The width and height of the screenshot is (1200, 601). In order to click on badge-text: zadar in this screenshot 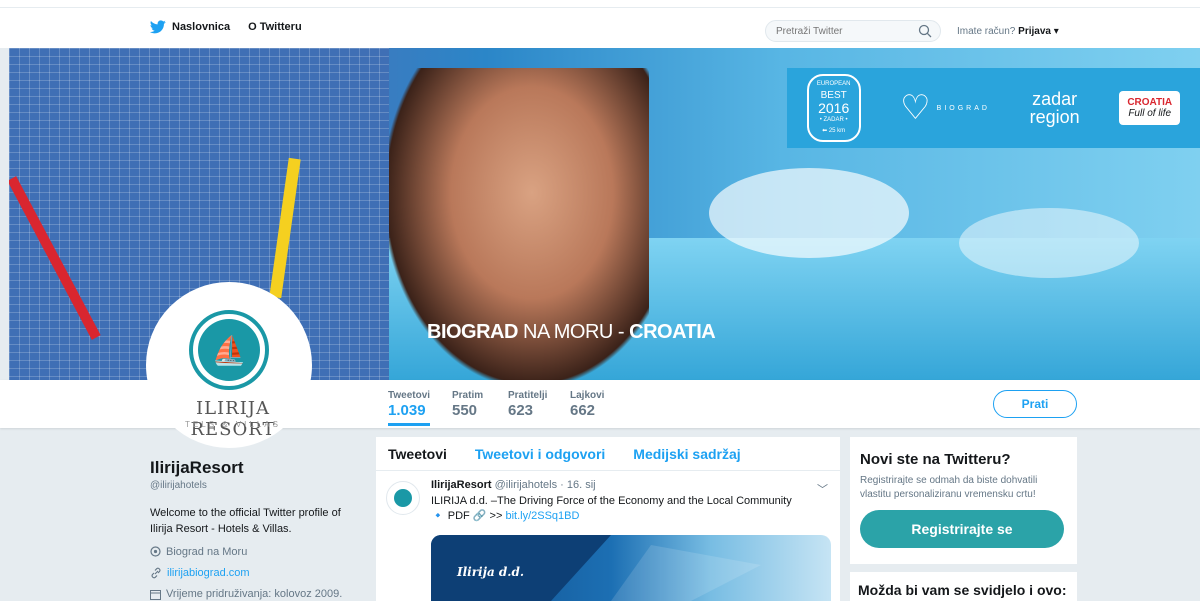, I will do `click(1055, 99)`.